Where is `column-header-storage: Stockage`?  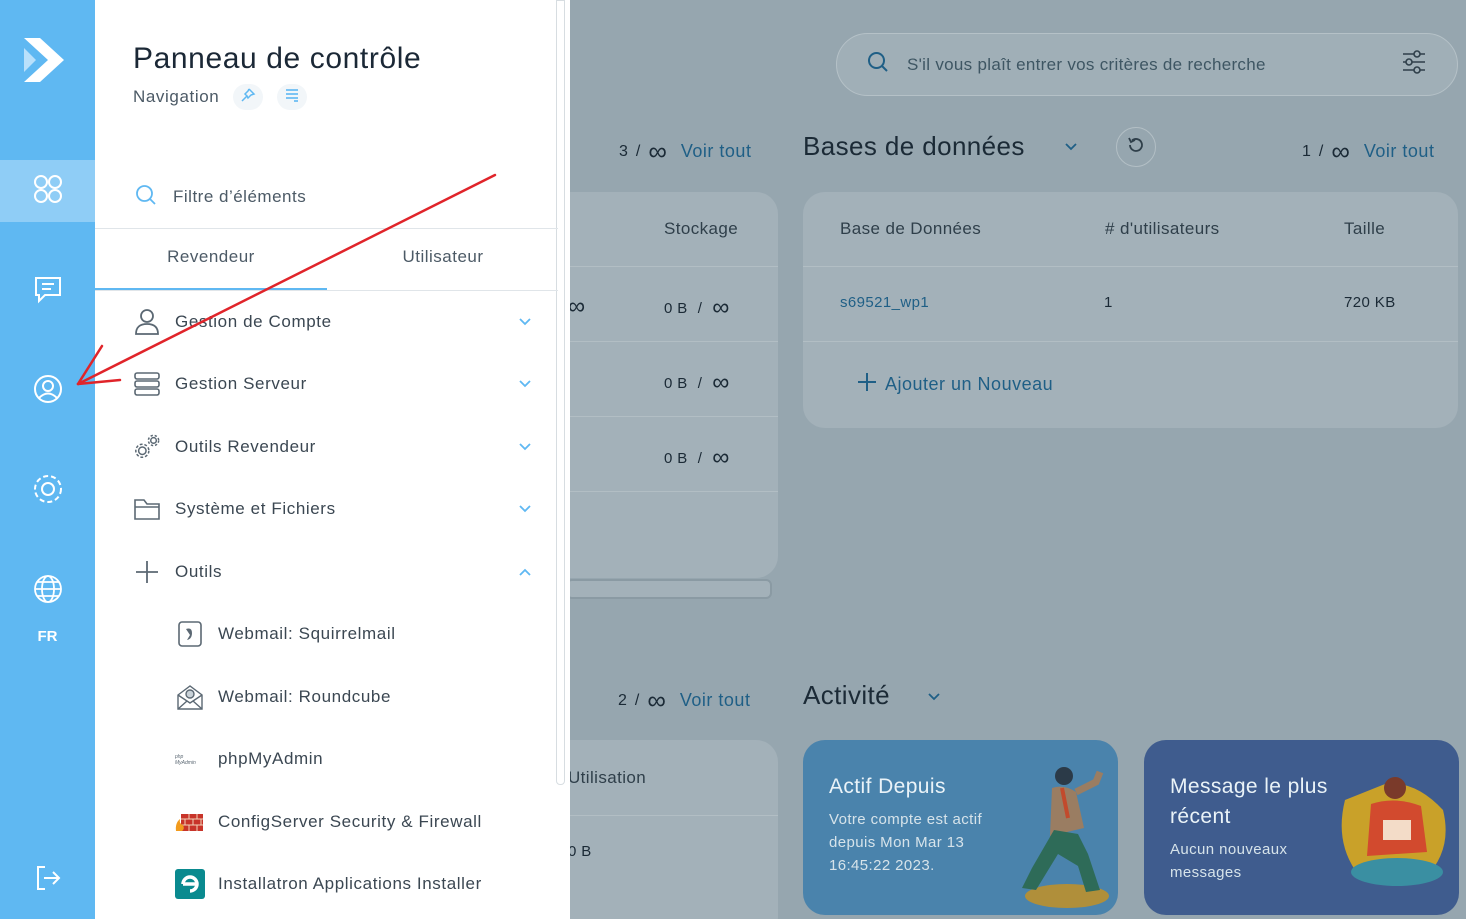 column-header-storage: Stockage is located at coordinates (701, 228).